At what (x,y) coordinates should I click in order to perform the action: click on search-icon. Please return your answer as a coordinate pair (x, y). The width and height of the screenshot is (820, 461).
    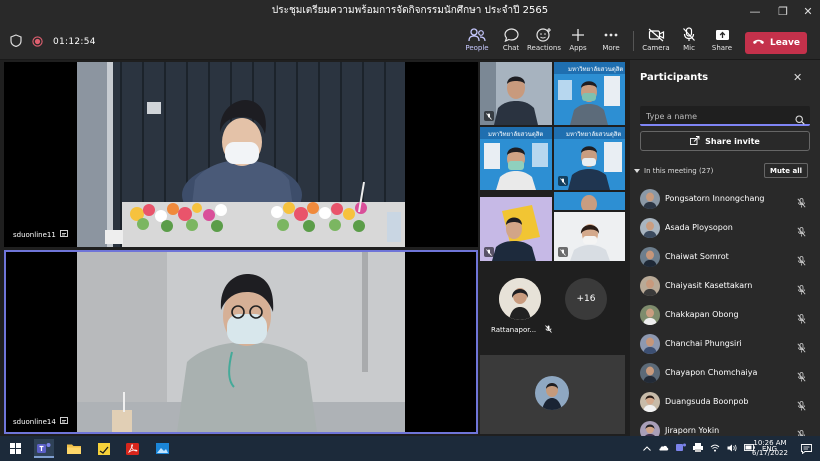
    Looking at the image, I should click on (800, 119).